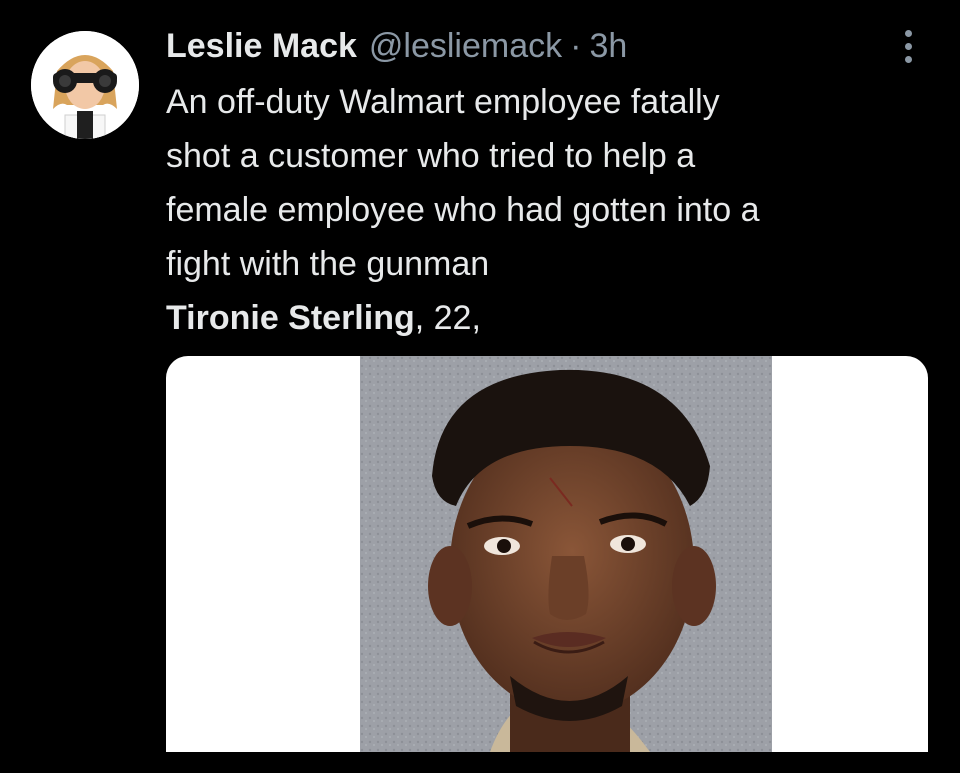  What do you see at coordinates (290, 318) in the screenshot?
I see `tweet-text-bold-name: Tironie Sterling` at bounding box center [290, 318].